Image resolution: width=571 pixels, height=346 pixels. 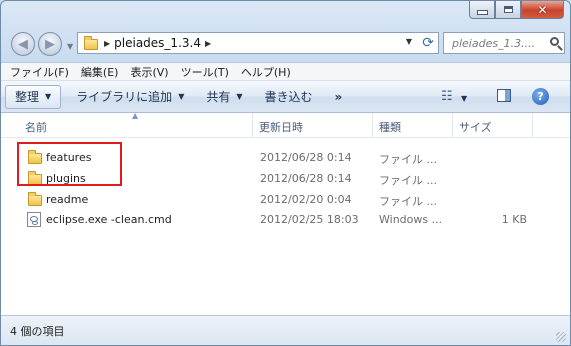 I want to click on back-button: ◀, so click(x=23, y=44).